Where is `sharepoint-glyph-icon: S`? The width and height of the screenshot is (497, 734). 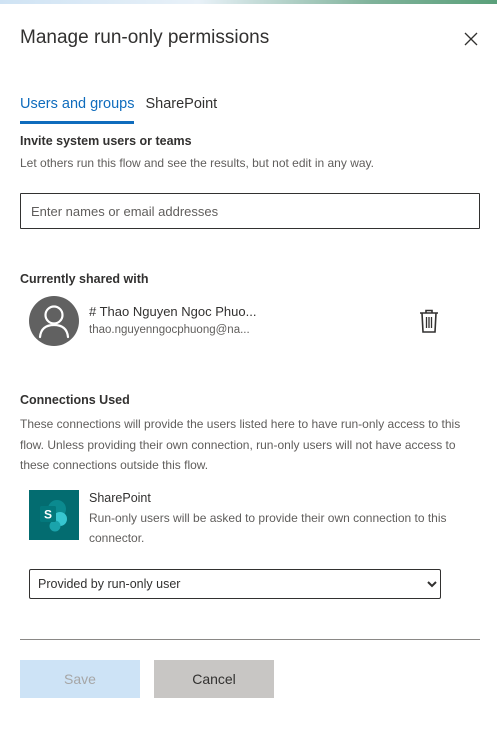 sharepoint-glyph-icon: S is located at coordinates (53, 516).